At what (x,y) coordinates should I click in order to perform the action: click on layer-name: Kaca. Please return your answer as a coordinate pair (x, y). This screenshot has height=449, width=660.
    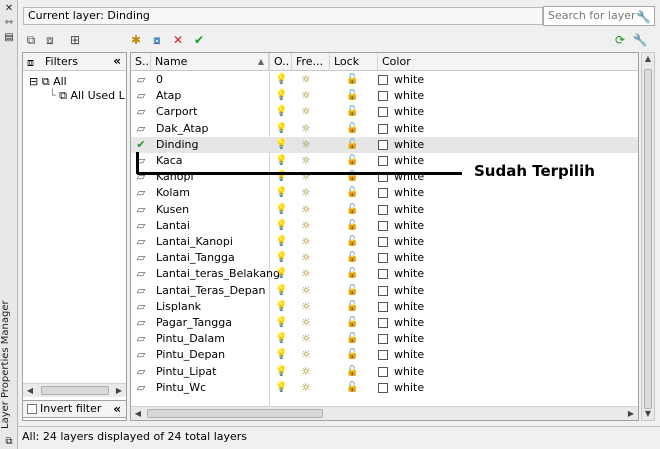
    Looking at the image, I should click on (169, 161).